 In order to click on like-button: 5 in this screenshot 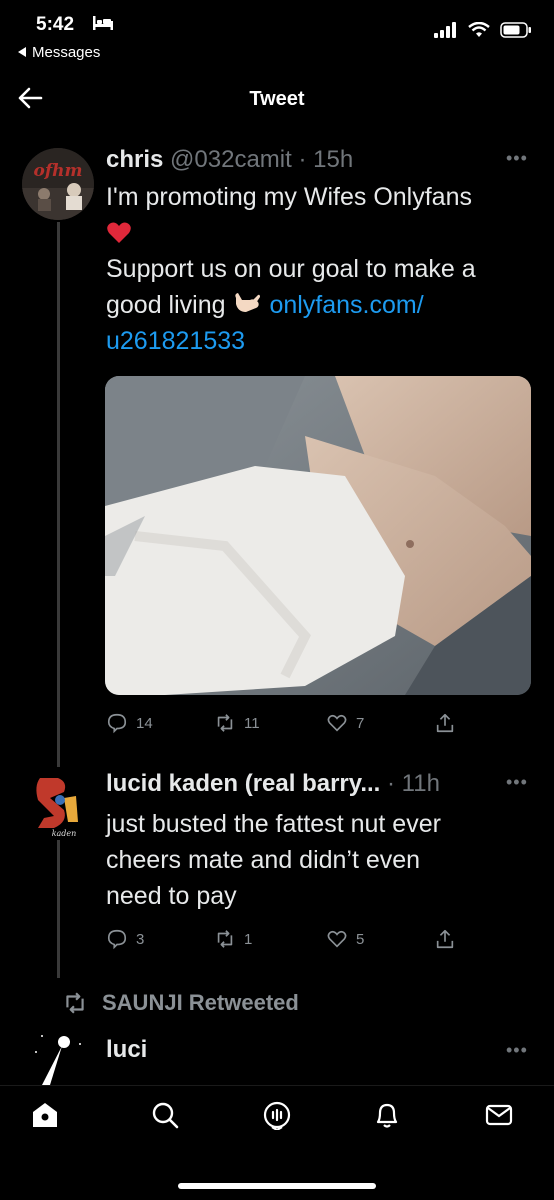, I will do `click(345, 939)`.